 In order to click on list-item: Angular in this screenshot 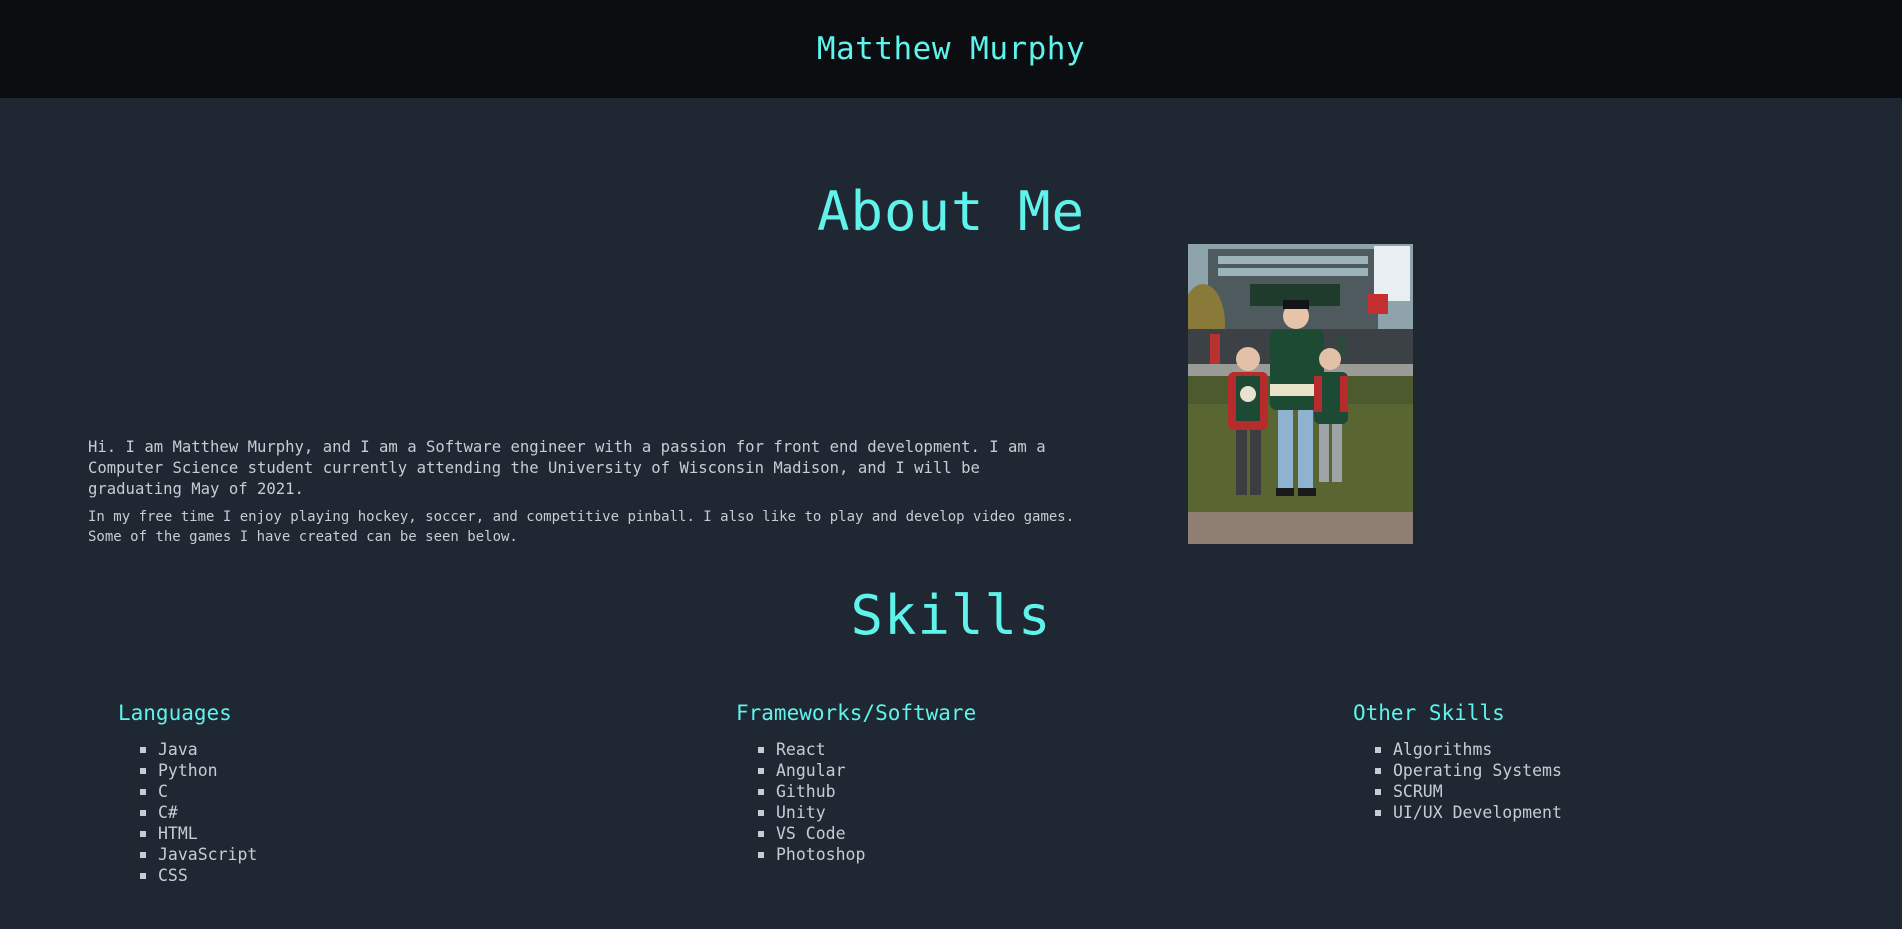, I will do `click(867, 770)`.